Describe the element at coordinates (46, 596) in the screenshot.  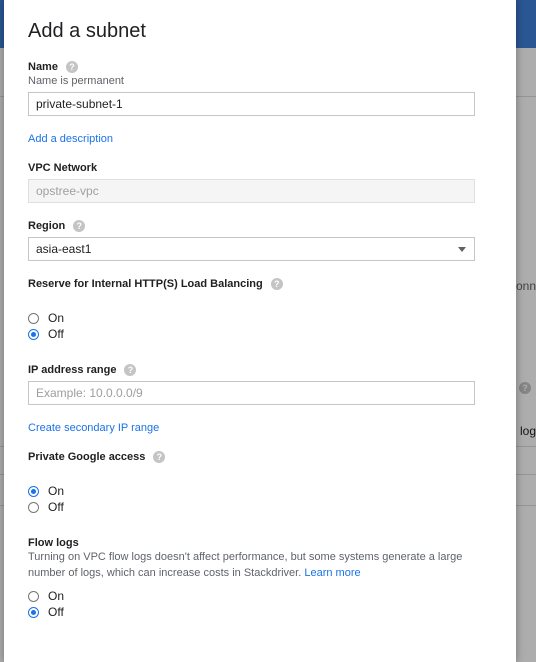
I see `flow-logs-on-option: On` at that location.